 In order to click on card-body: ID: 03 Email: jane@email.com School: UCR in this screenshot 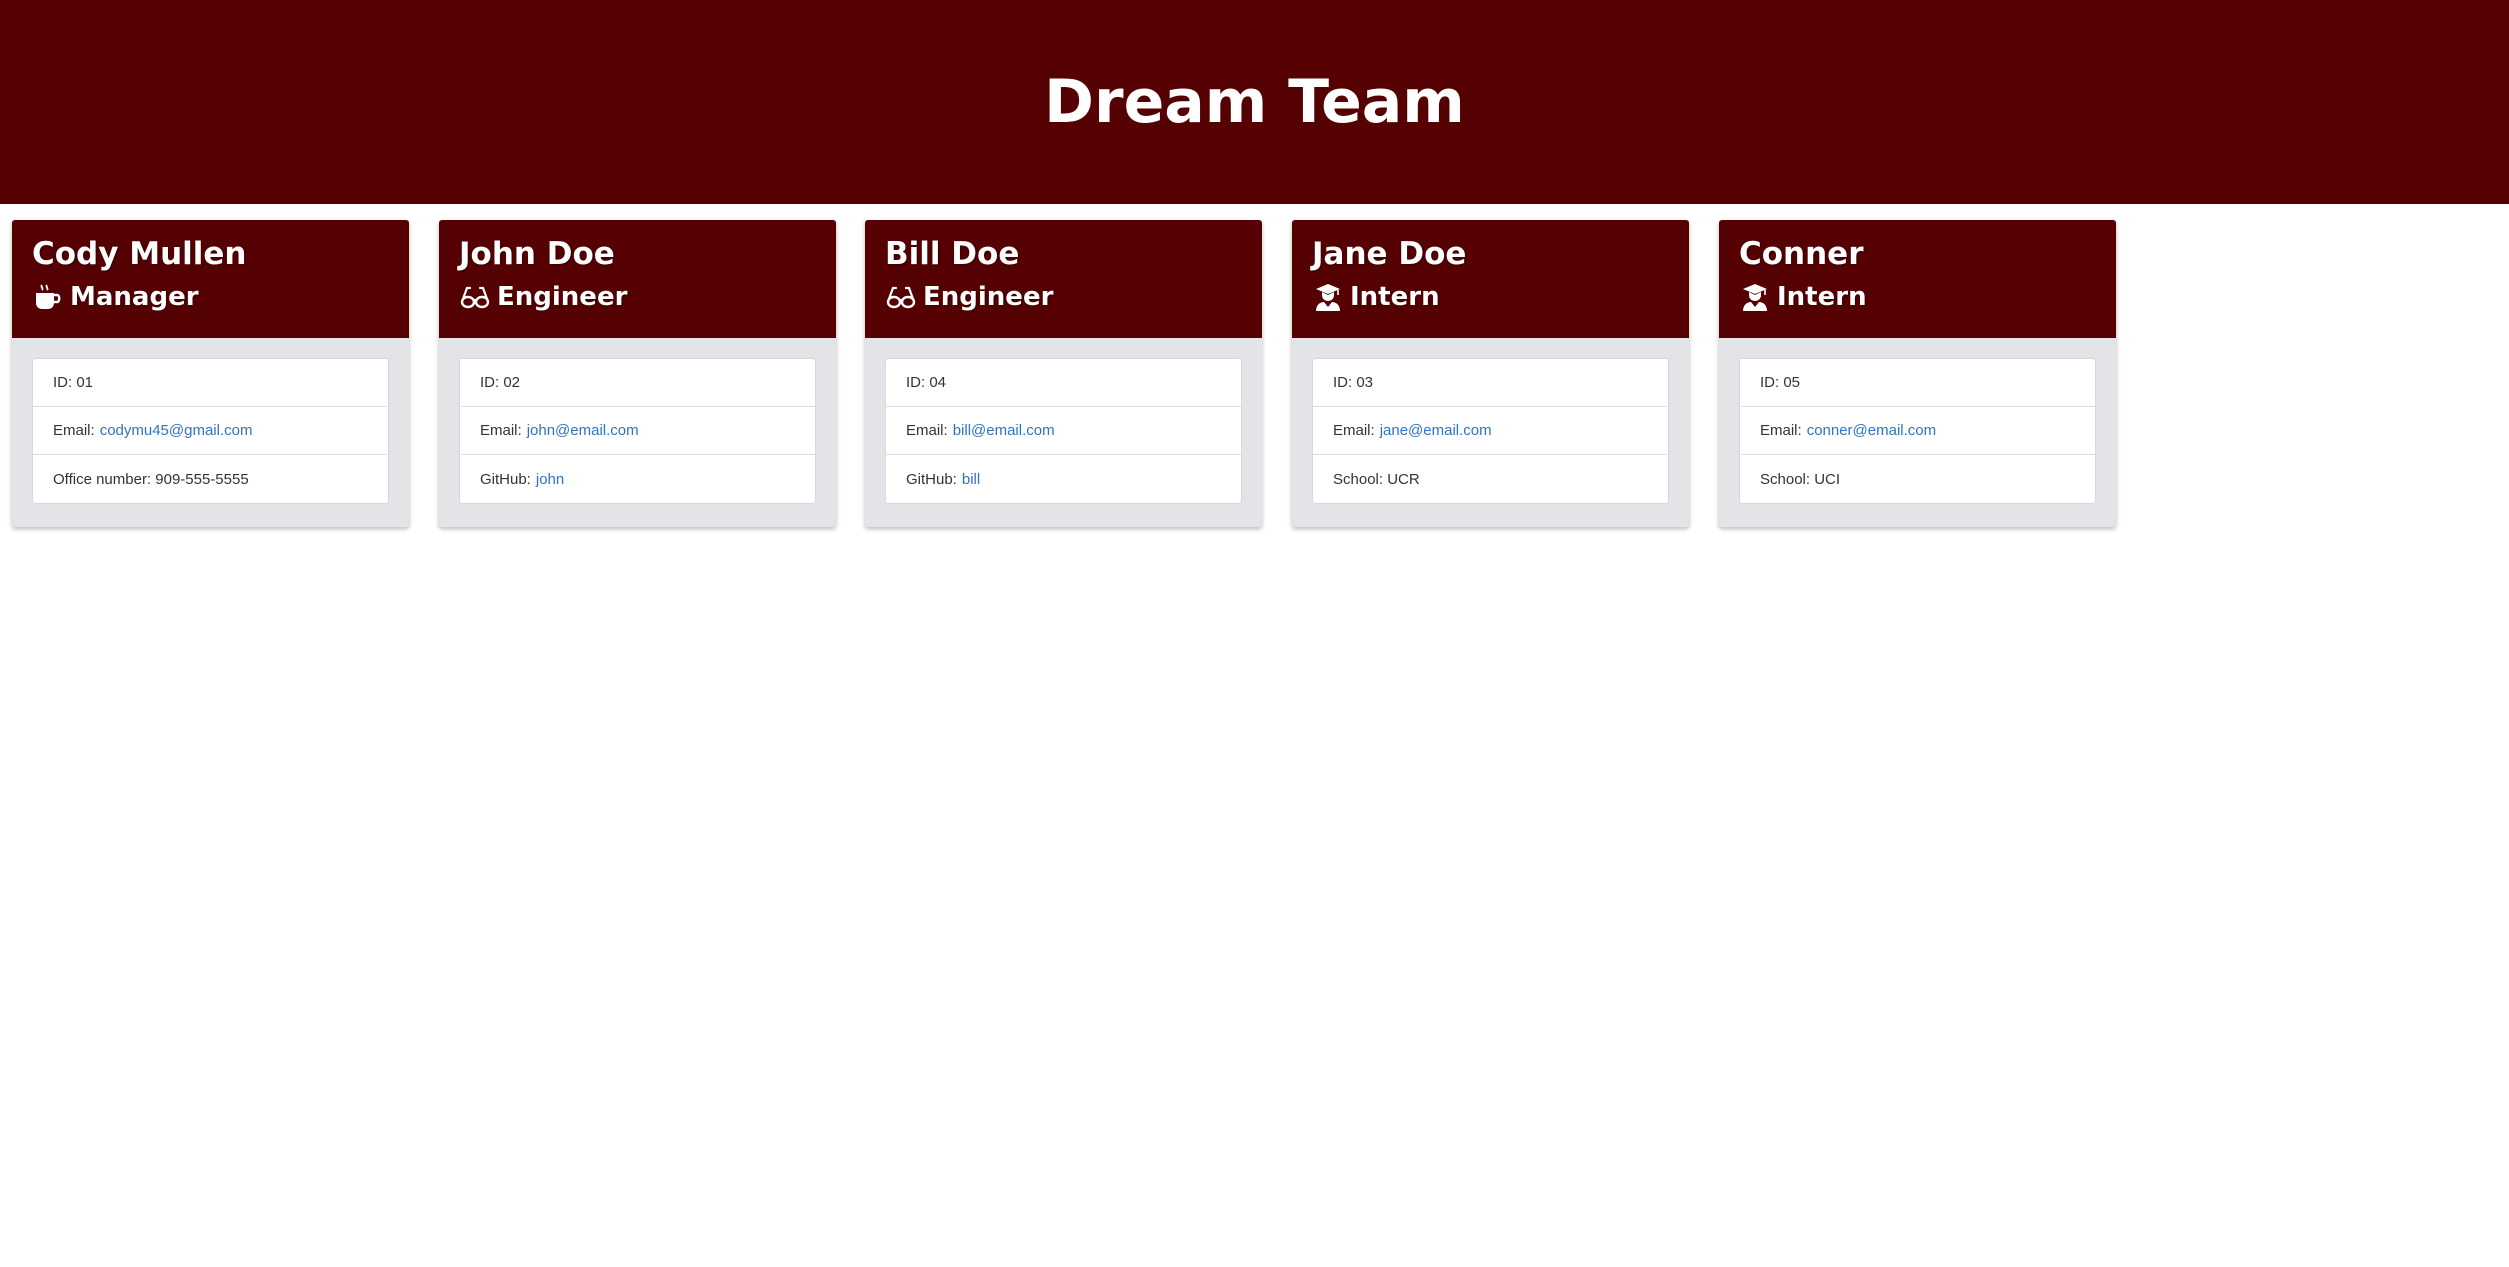, I will do `click(1490, 421)`.